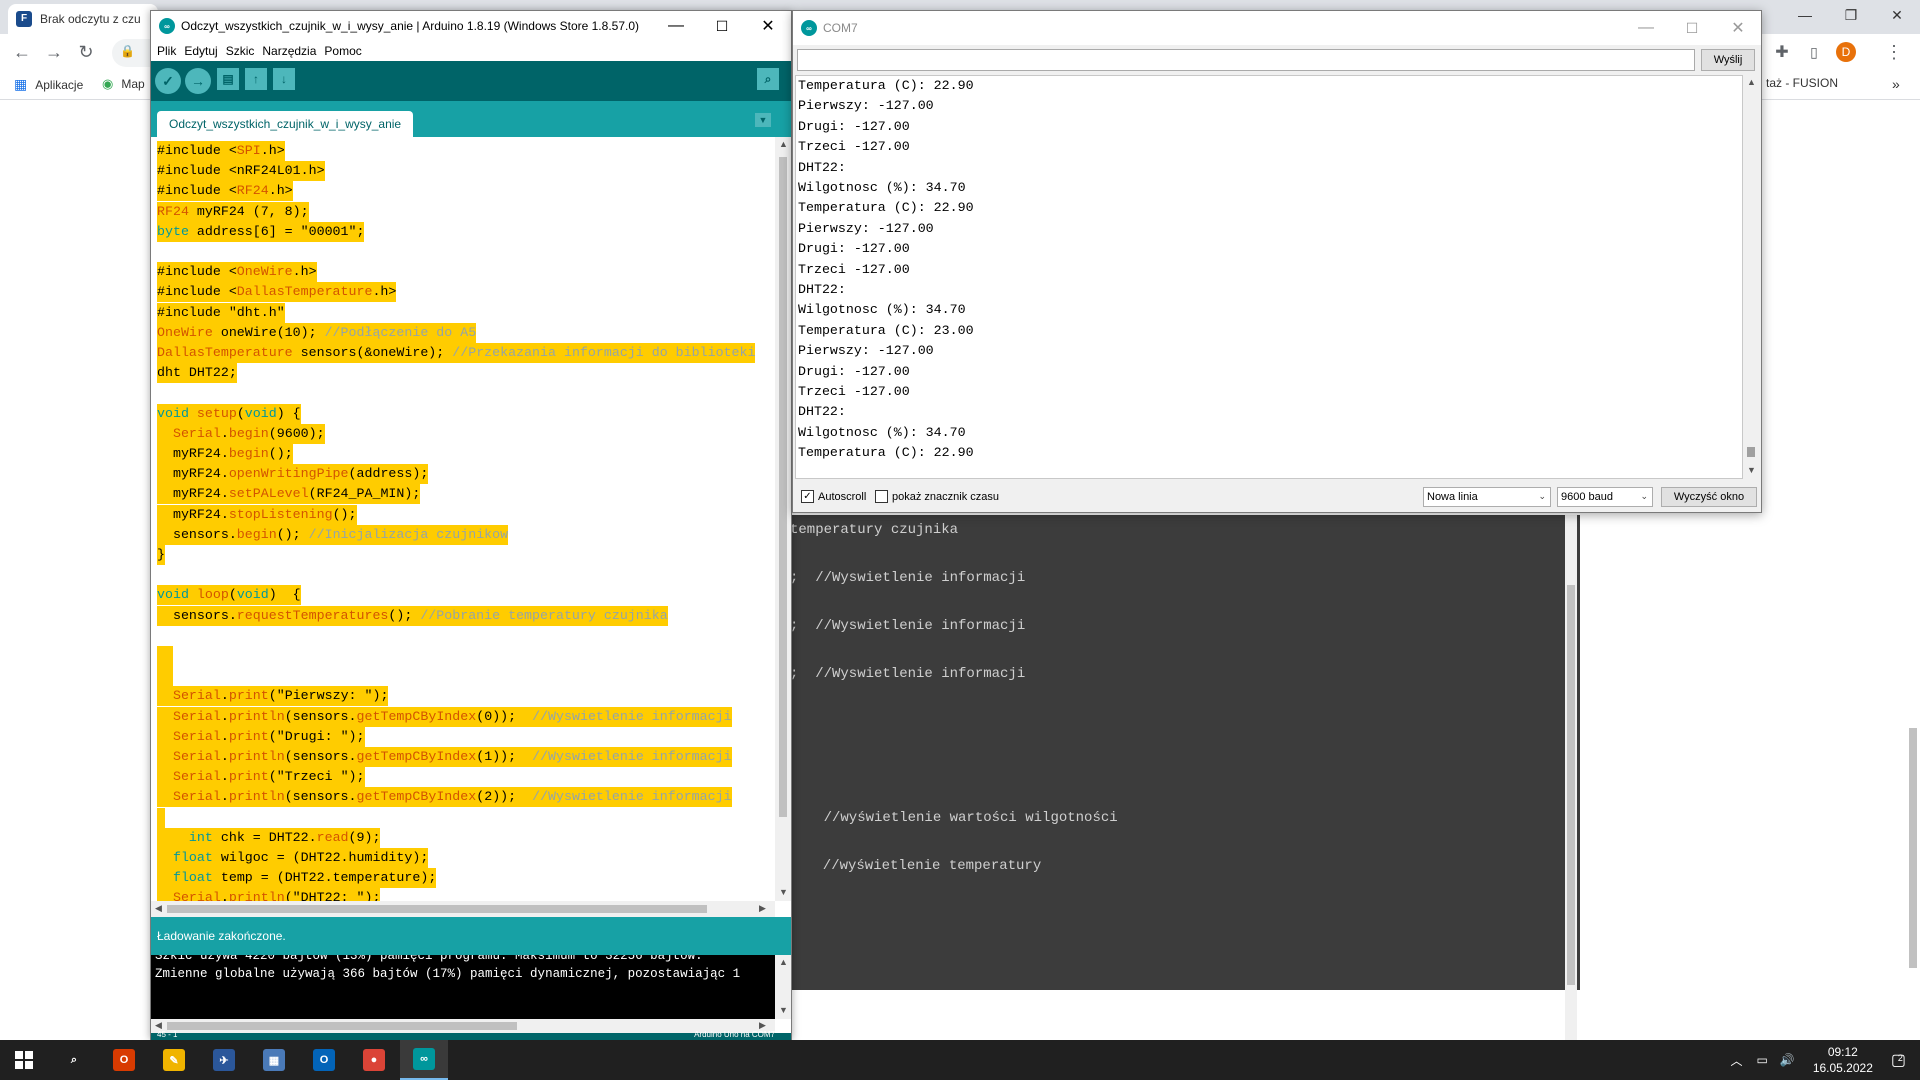 The image size is (1920, 1080). I want to click on bookmark-fusion: taż - FUSION, so click(1802, 83).